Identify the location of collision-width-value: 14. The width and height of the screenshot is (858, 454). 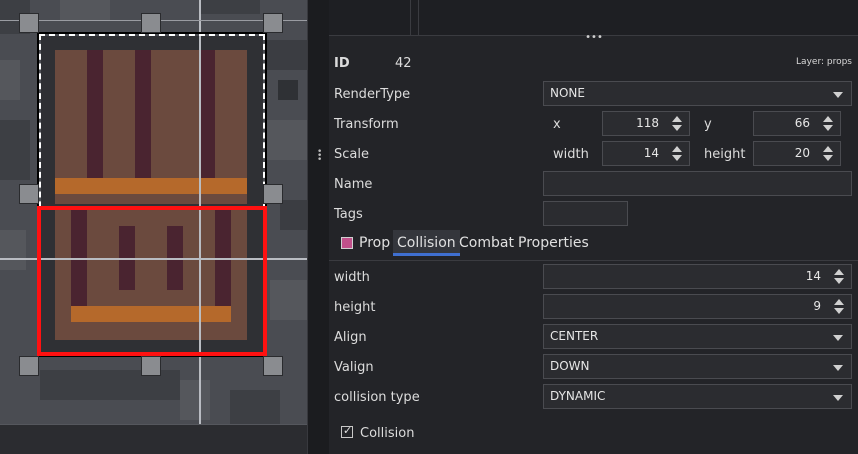
(813, 276).